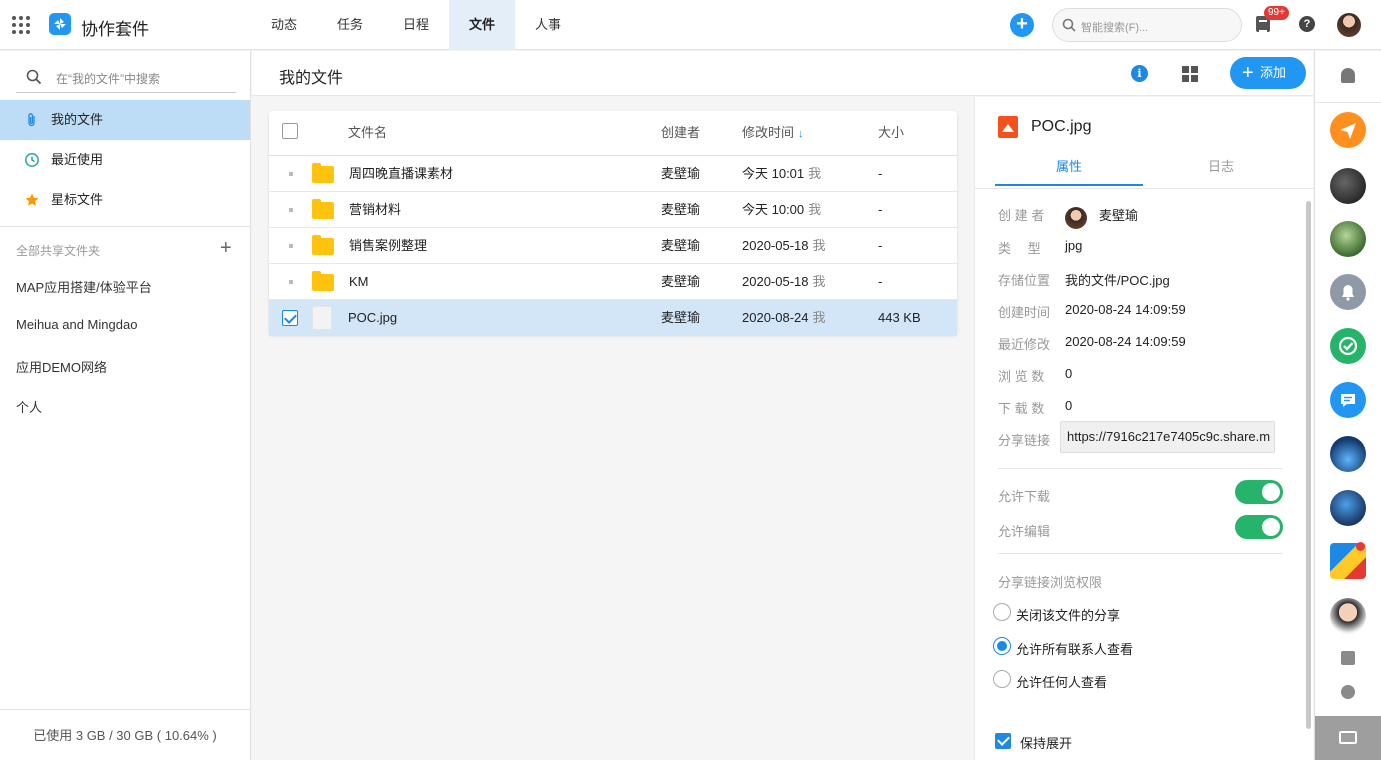 The height and width of the screenshot is (760, 1381). Describe the element at coordinates (31, 120) in the screenshot. I see `paperclip-icon` at that location.